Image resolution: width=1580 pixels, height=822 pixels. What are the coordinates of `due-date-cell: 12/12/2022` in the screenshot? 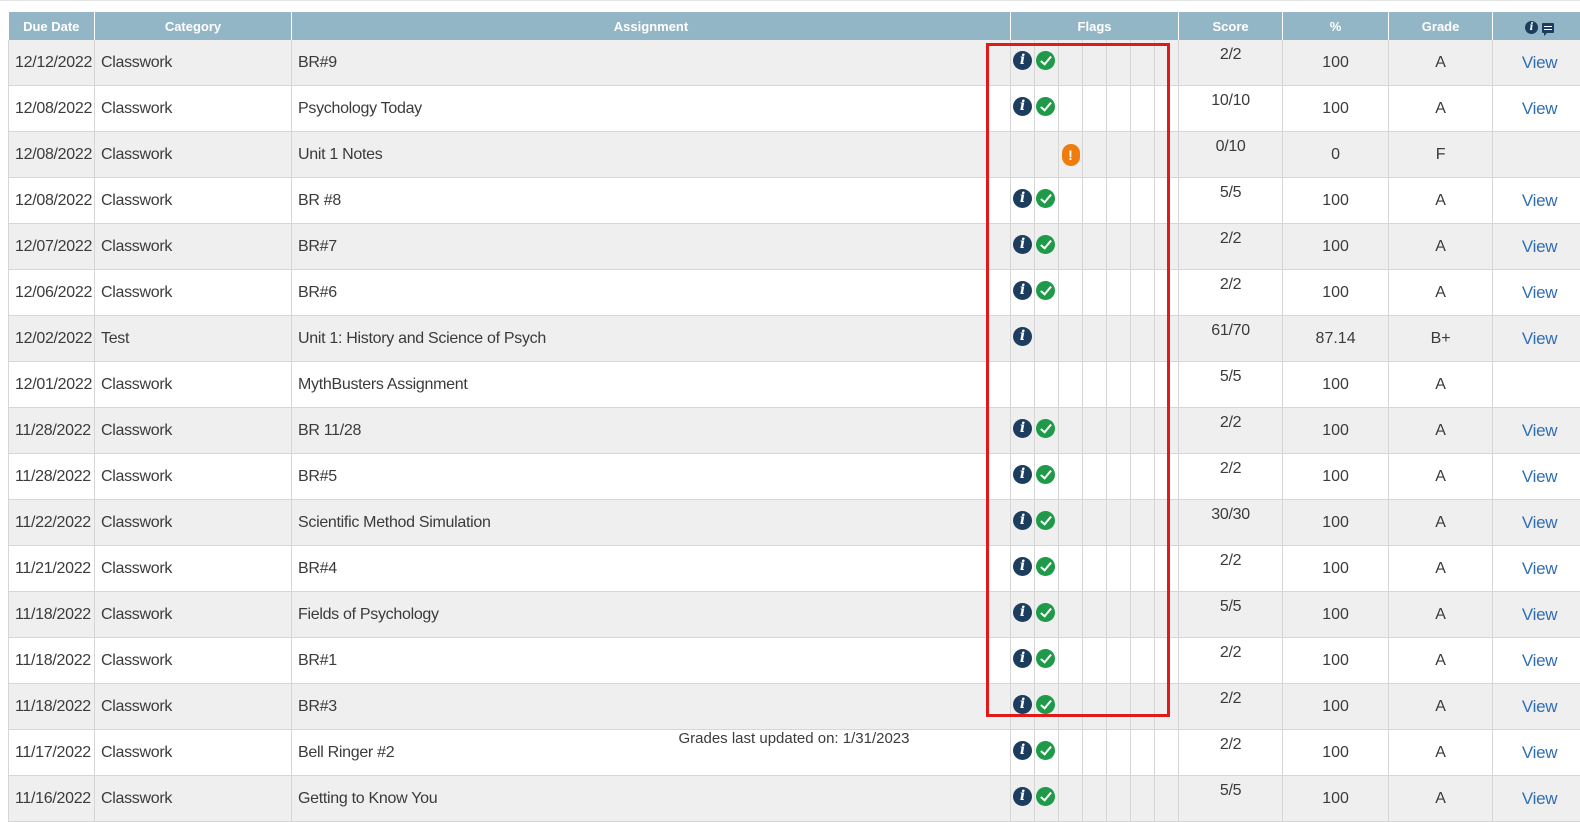 It's located at (52, 63).